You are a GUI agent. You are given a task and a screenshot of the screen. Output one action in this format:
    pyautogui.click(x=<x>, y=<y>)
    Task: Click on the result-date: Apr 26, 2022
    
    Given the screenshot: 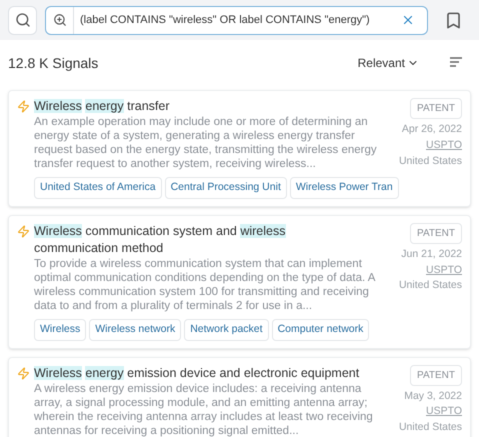 What is the action you would take?
    pyautogui.click(x=432, y=129)
    